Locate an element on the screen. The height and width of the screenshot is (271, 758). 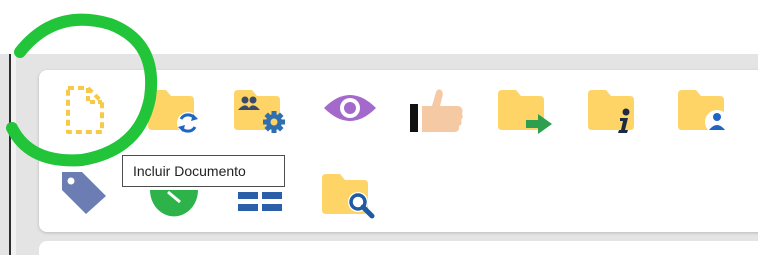
folder-user-icon is located at coordinates (703, 112).